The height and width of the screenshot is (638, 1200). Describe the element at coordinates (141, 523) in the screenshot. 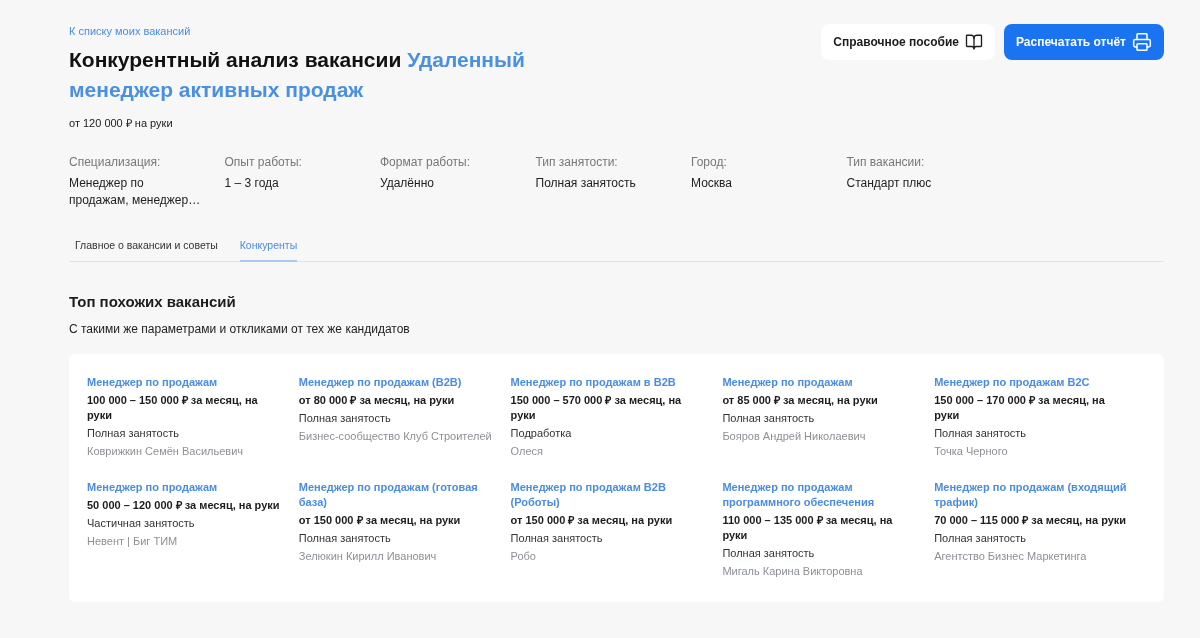

I see `vacancy-employment: Частичная занятость` at that location.